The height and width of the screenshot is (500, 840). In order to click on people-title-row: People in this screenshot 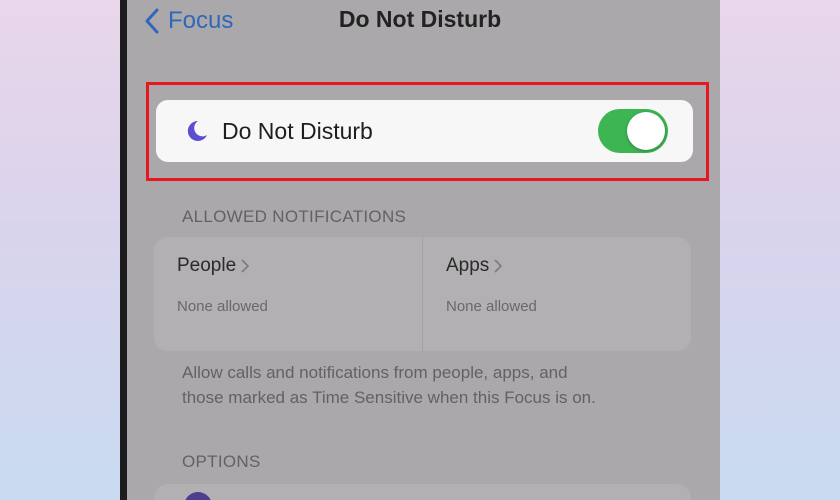, I will do `click(213, 266)`.